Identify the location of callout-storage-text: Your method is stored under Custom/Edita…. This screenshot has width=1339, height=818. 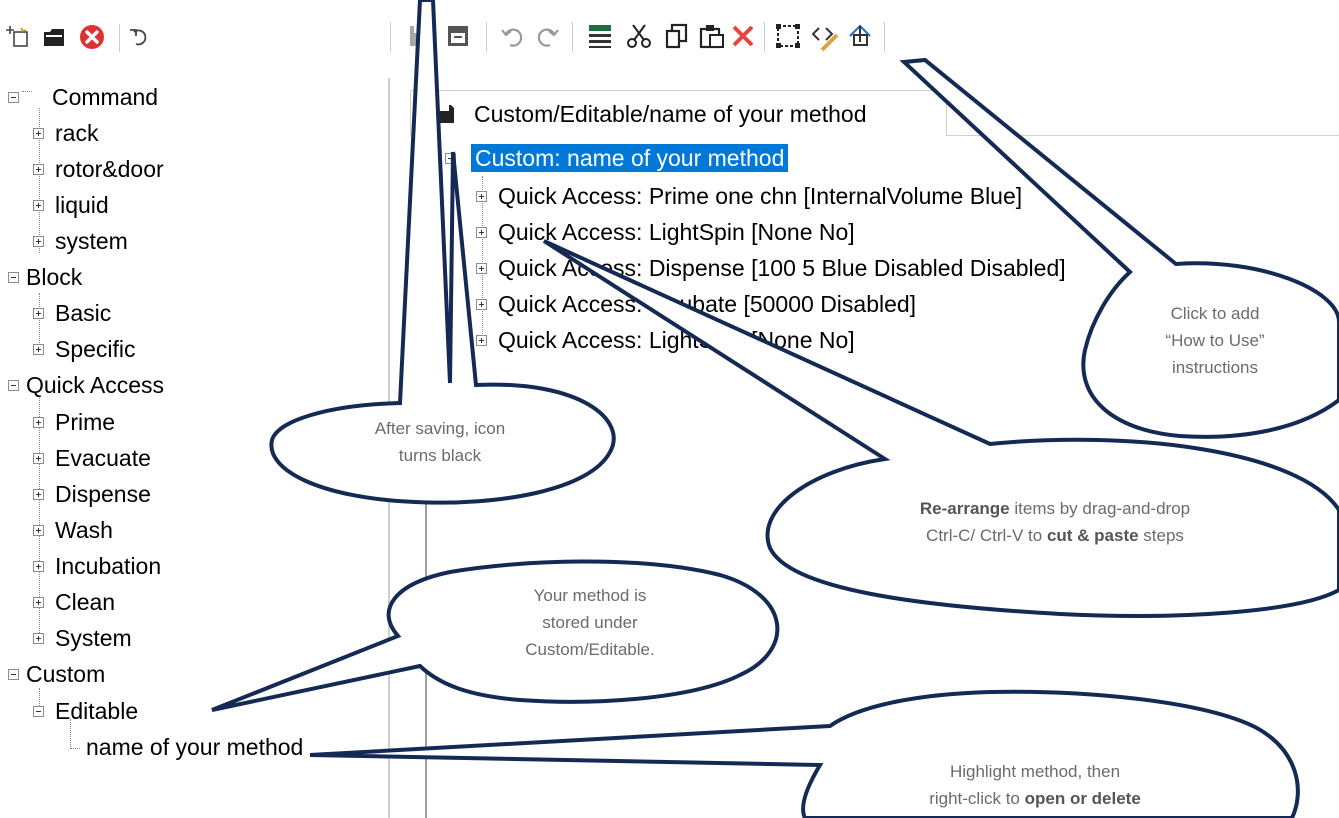
(590, 622).